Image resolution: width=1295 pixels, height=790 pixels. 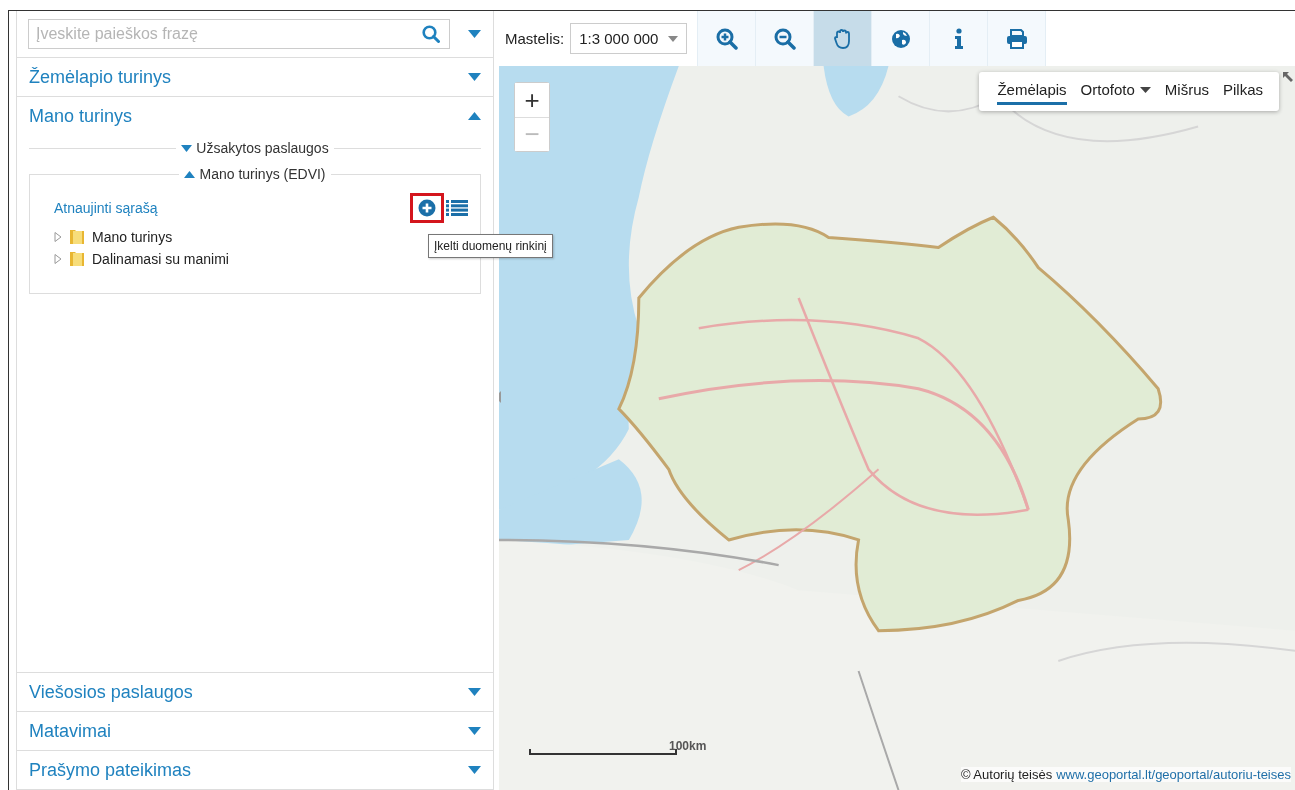 I want to click on tooltip: Įkelti duomenų rinkinį, so click(x=490, y=246).